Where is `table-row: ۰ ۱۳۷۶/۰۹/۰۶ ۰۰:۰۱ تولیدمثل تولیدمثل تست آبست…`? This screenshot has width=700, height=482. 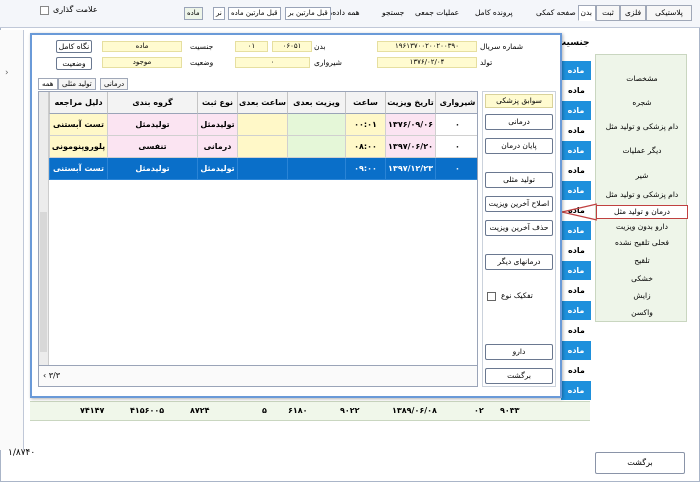 table-row: ۰ ۱۳۷۶/۰۹/۰۶ ۰۰:۰۱ تولیدمثل تولیدمثل تست آبست… is located at coordinates (263, 125).